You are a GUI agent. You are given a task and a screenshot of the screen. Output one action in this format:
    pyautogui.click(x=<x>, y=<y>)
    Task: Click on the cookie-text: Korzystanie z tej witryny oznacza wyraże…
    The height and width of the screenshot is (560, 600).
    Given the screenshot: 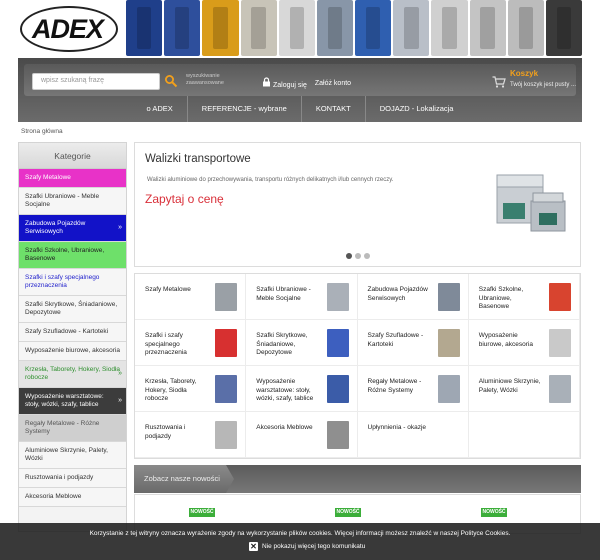 What is the action you would take?
    pyautogui.click(x=300, y=533)
    